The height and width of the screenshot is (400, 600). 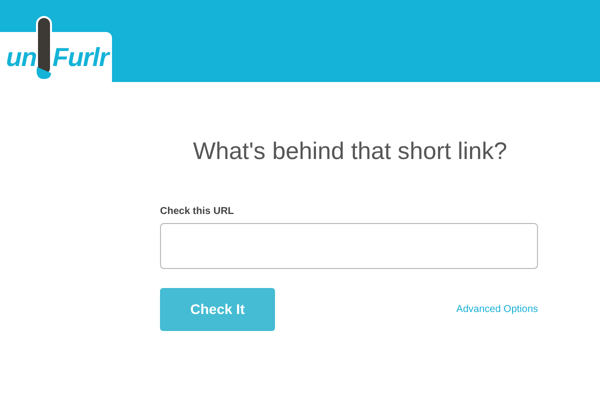 What do you see at coordinates (350, 152) in the screenshot?
I see `page-title: What's behind that short link?` at bounding box center [350, 152].